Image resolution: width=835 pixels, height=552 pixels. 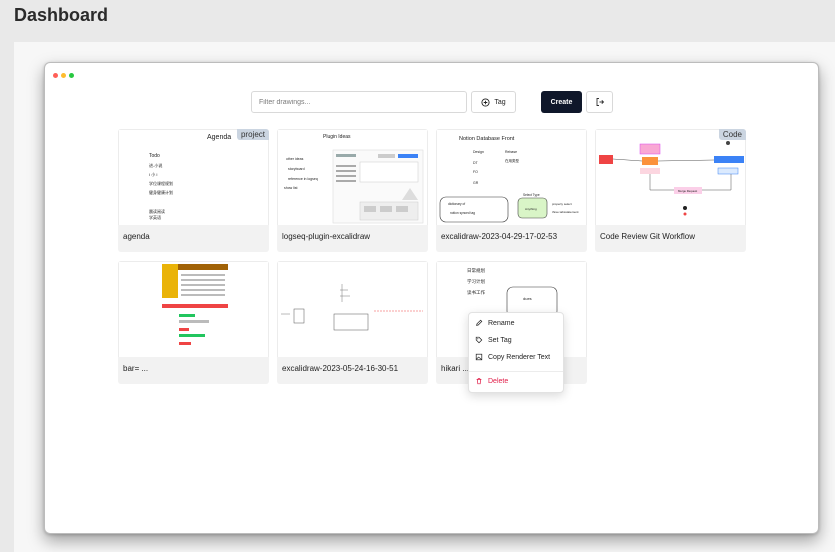 What do you see at coordinates (153, 174) in the screenshot?
I see `thumb-text: I 小 I` at bounding box center [153, 174].